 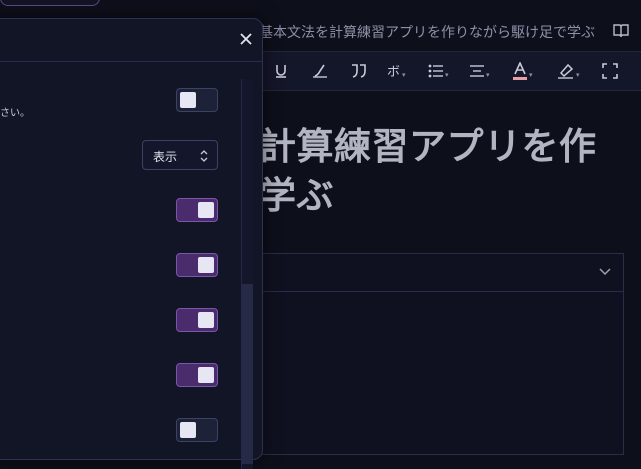 What do you see at coordinates (605, 271) in the screenshot?
I see `chevron-down-icon` at bounding box center [605, 271].